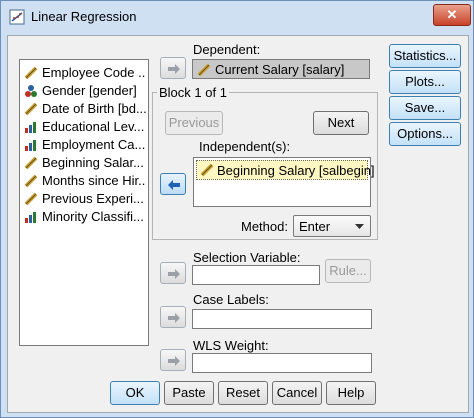 This screenshot has width=474, height=418. I want to click on window-title: Linear Regression, so click(84, 16).